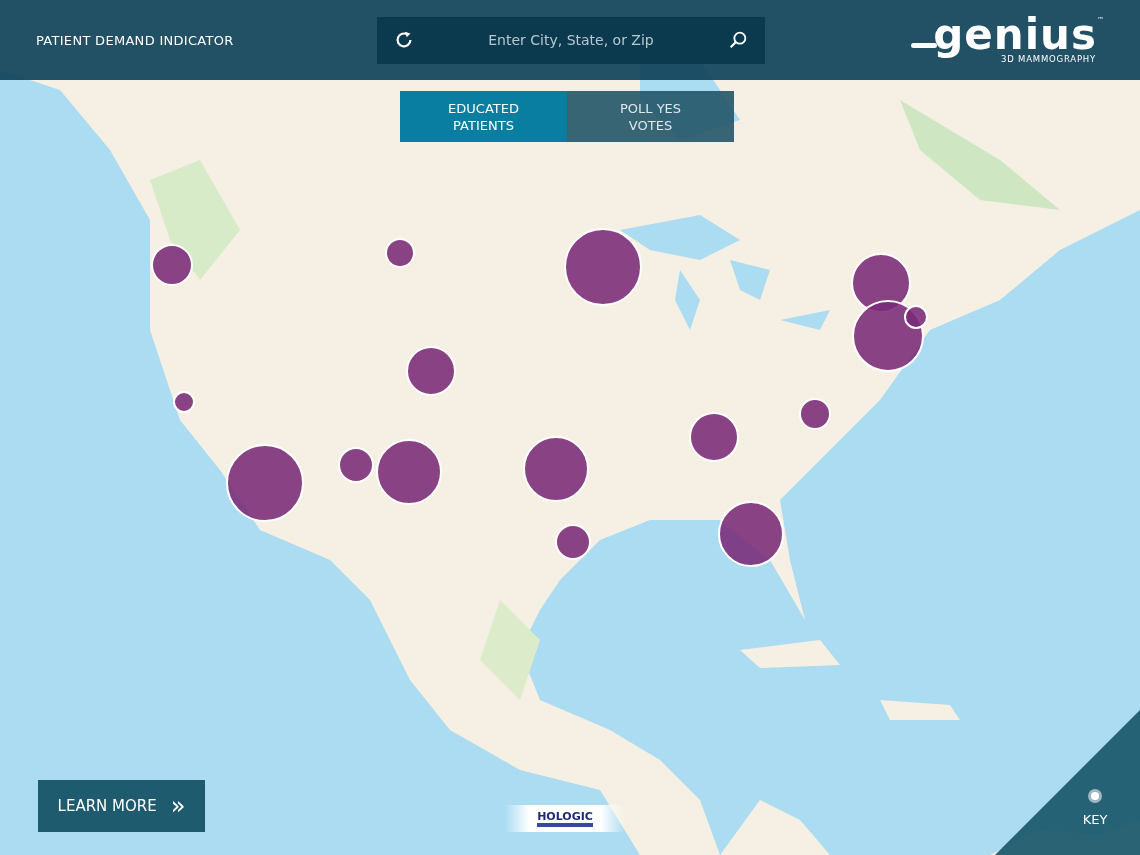 The height and width of the screenshot is (855, 1140). What do you see at coordinates (565, 818) in the screenshot?
I see `sponsor-wordmark: HOLOGIC` at bounding box center [565, 818].